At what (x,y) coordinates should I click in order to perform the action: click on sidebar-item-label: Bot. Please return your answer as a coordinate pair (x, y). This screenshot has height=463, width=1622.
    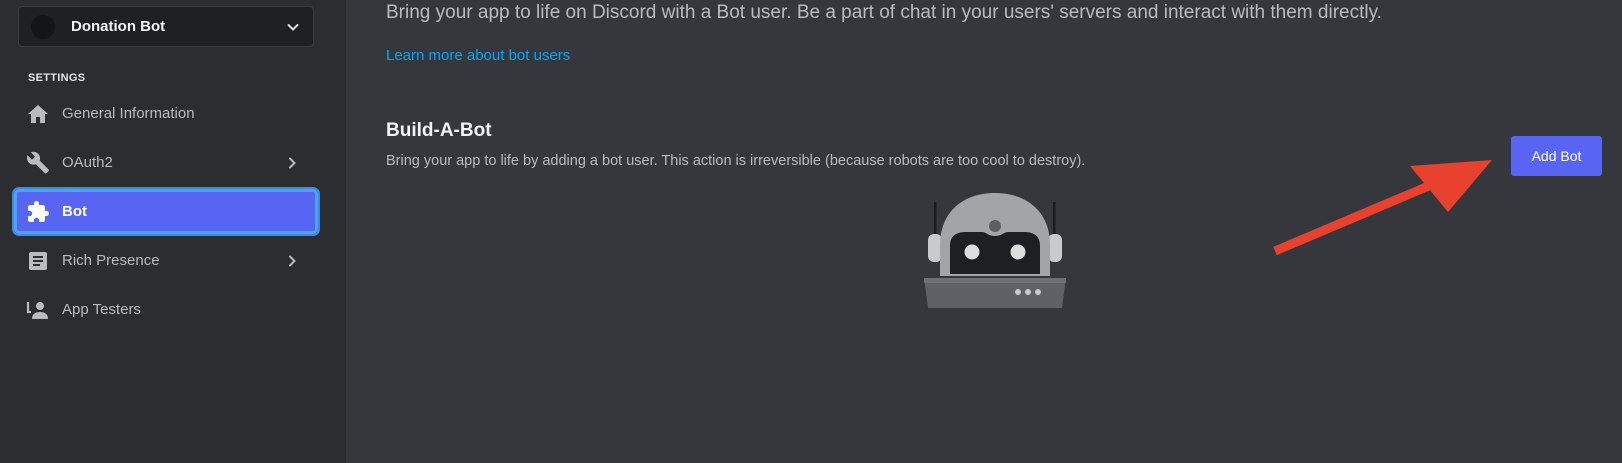
    Looking at the image, I should click on (74, 211).